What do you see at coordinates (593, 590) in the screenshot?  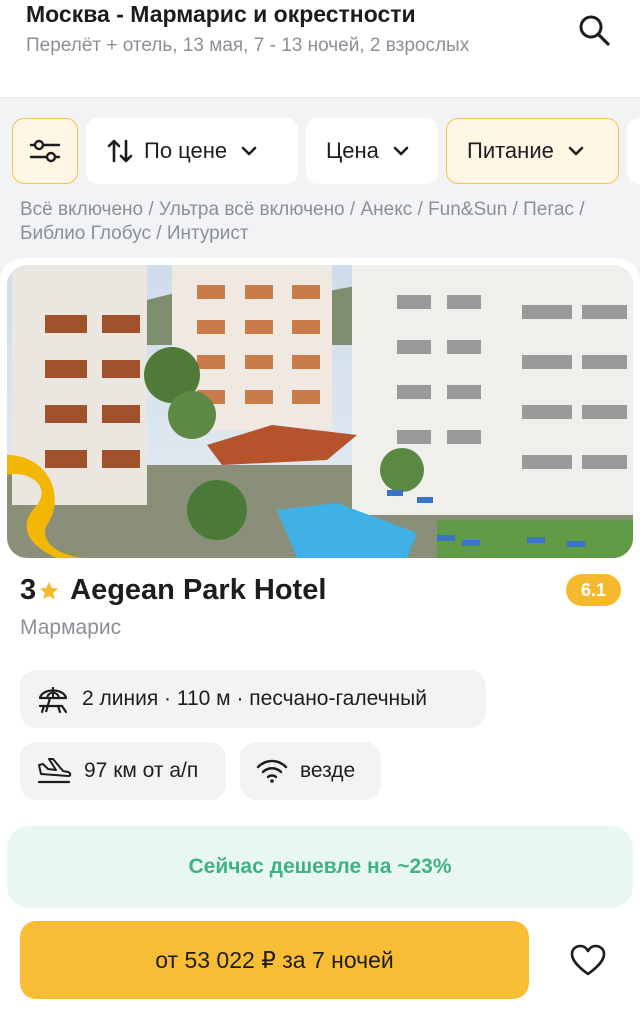 I see `rating-badge: 6.1` at bounding box center [593, 590].